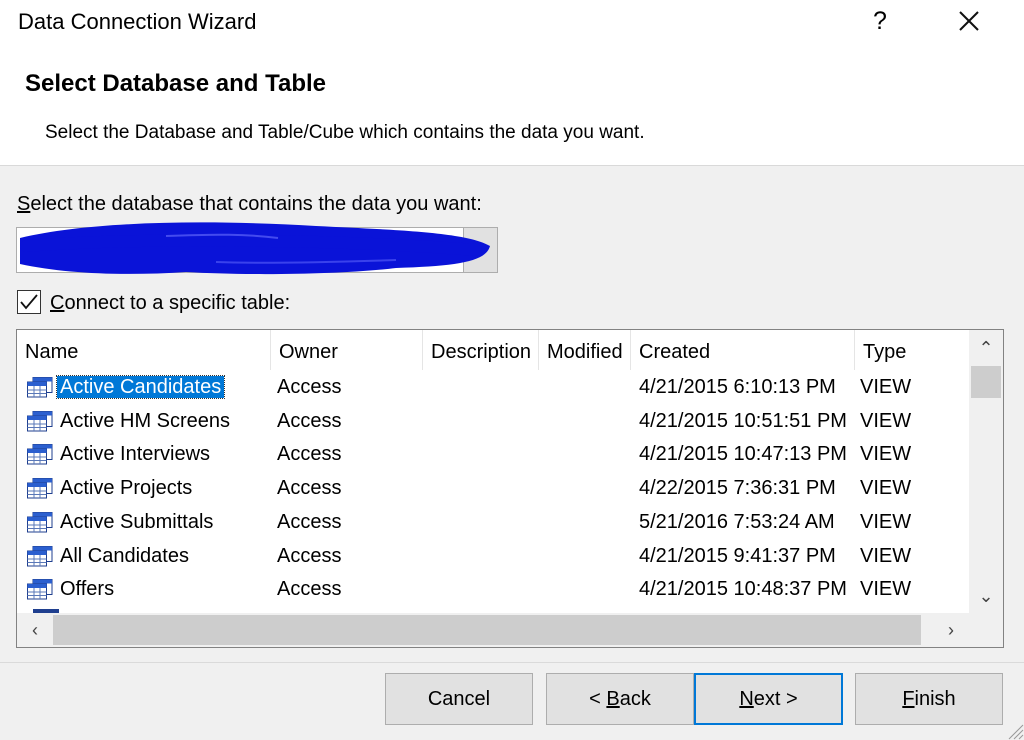 The image size is (1024, 740). I want to click on connect-specific-table-label: Connect to a specific table:, so click(170, 303).